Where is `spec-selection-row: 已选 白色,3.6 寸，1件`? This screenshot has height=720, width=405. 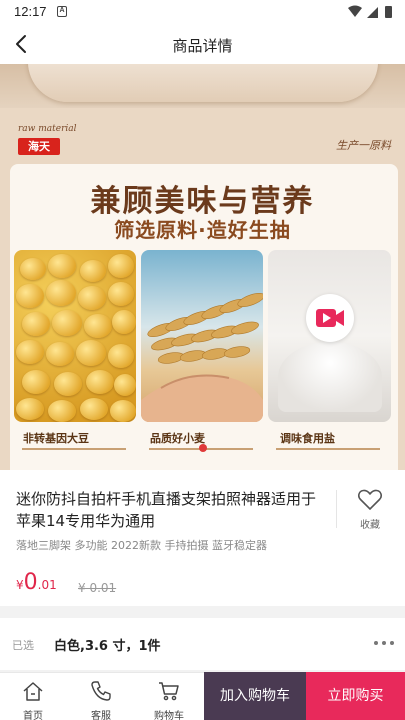
spec-selection-row: 已选 白色,3.6 寸，1件 is located at coordinates (202, 644).